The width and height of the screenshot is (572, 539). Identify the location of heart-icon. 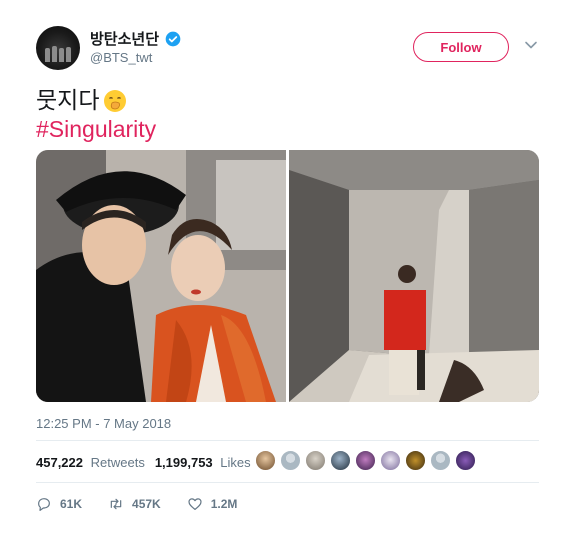
(195, 504).